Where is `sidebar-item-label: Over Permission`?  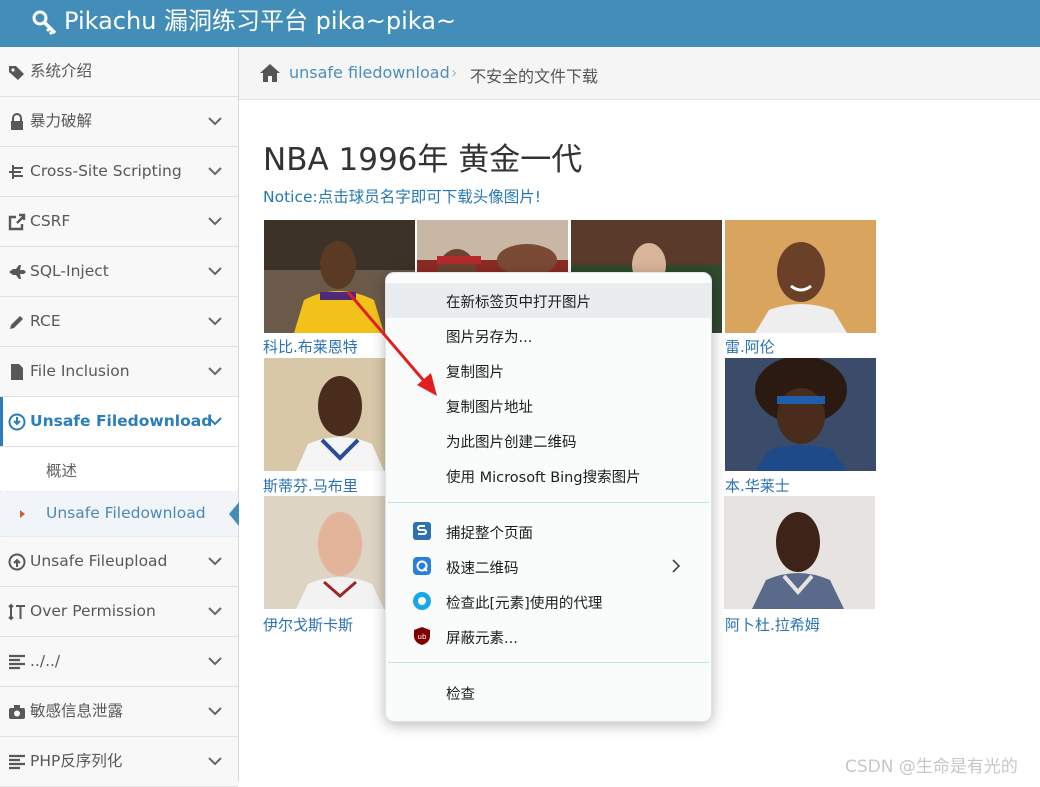 sidebar-item-label: Over Permission is located at coordinates (93, 611).